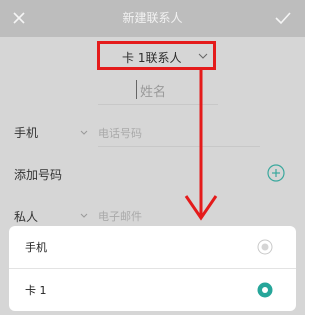  What do you see at coordinates (36, 290) in the screenshot?
I see `sheet-option-label: 卡 1` at bounding box center [36, 290].